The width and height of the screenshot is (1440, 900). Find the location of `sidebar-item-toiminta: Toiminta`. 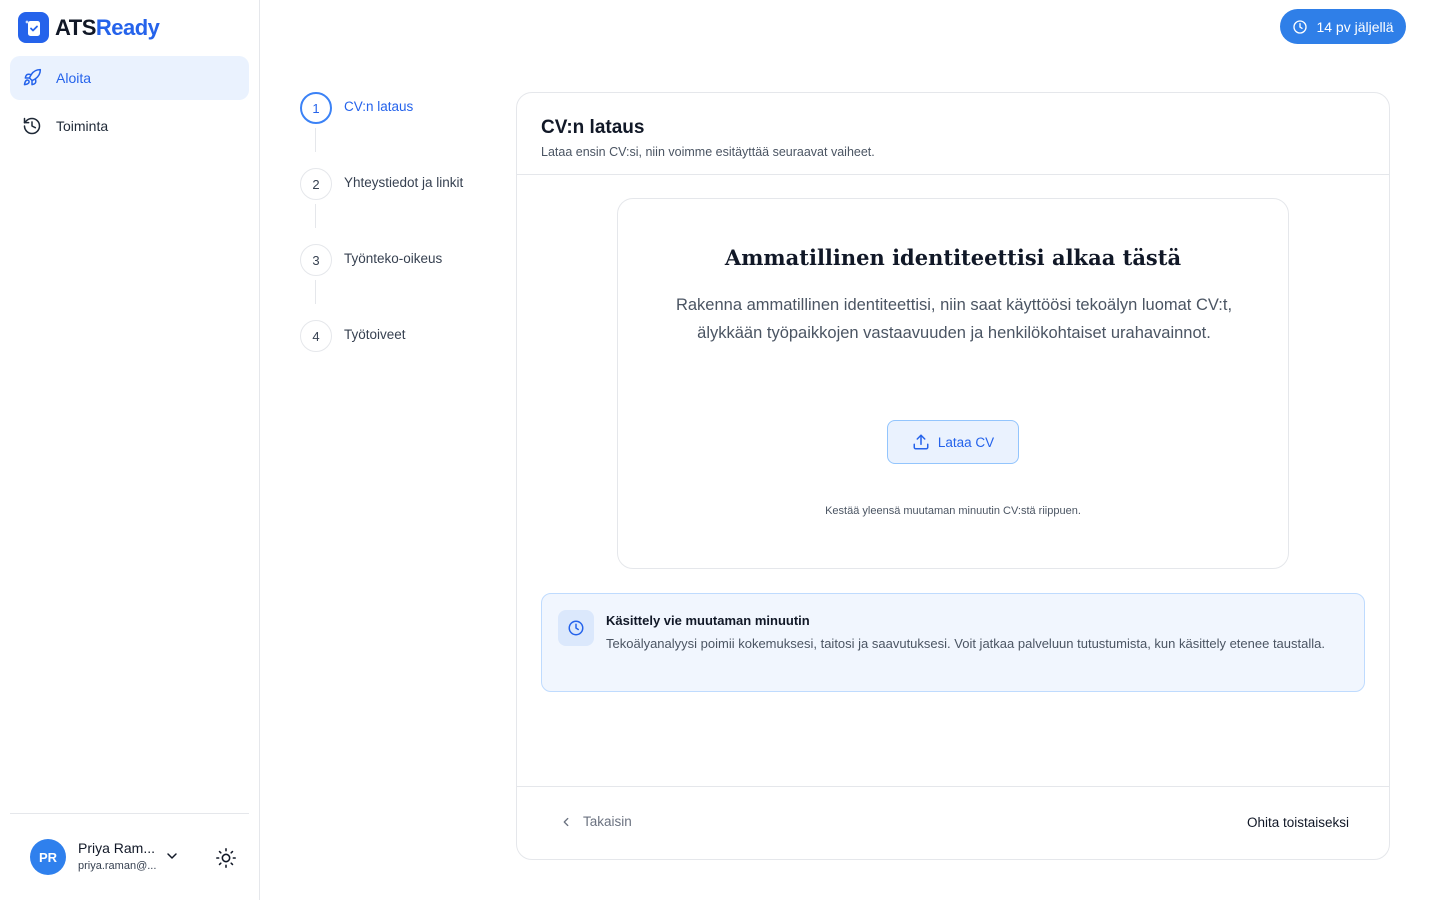

sidebar-item-toiminta: Toiminta is located at coordinates (129, 126).